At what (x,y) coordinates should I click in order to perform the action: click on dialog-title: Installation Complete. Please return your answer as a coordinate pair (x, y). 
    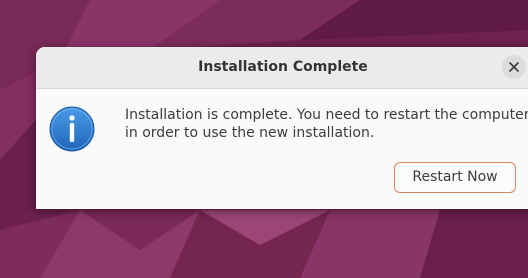
    Looking at the image, I should click on (283, 67).